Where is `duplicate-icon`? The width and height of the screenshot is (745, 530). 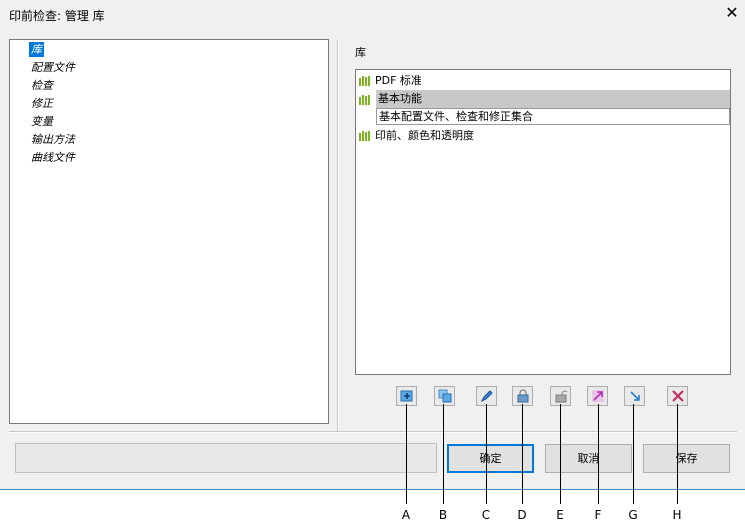 duplicate-icon is located at coordinates (444, 396).